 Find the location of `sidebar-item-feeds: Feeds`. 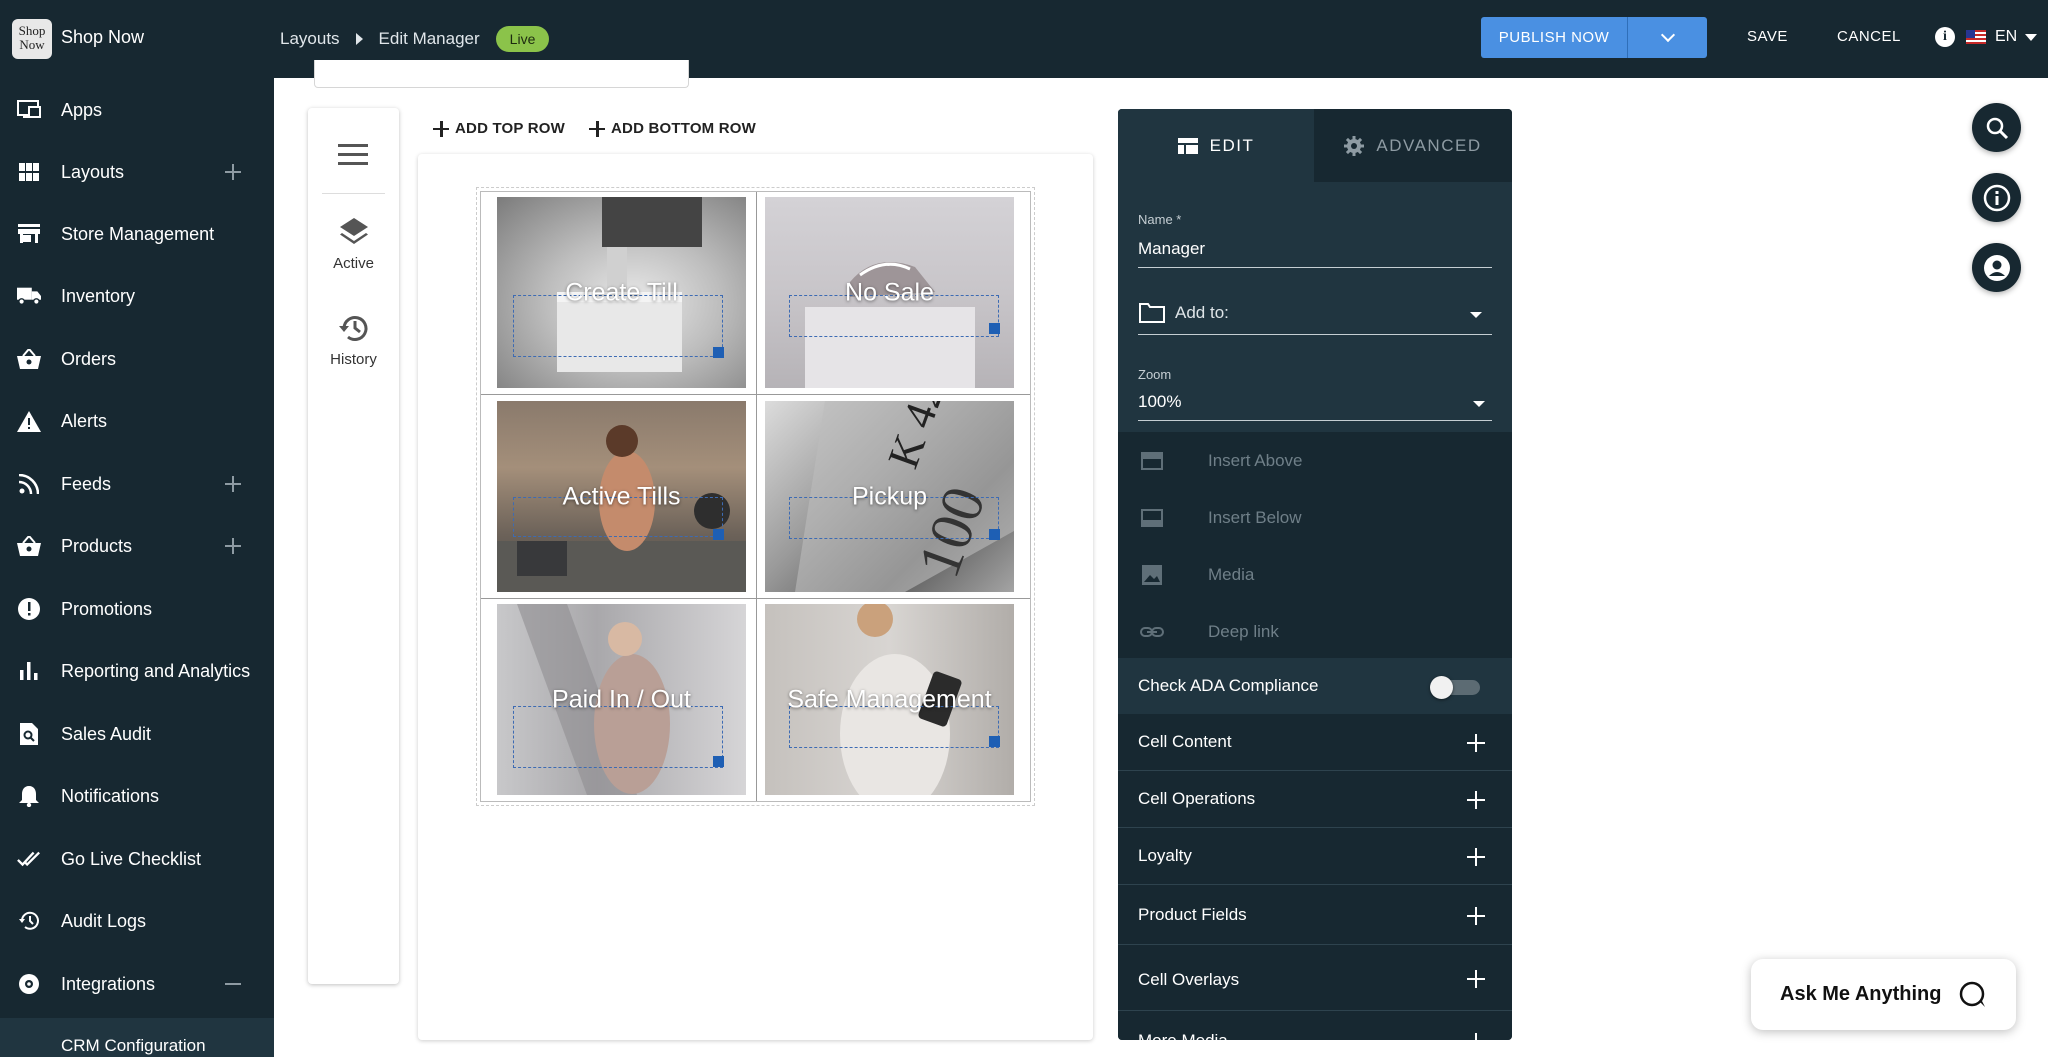

sidebar-item-feeds: Feeds is located at coordinates (137, 484).